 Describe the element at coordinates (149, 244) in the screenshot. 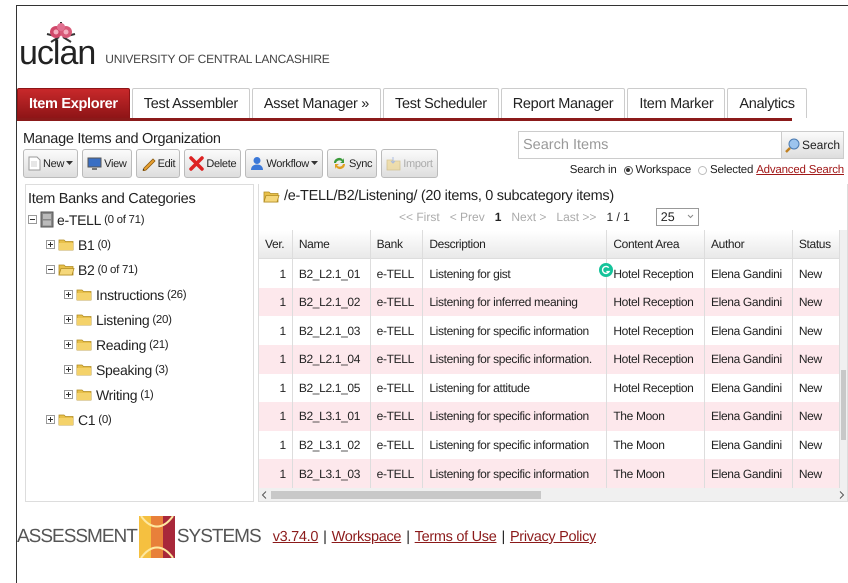

I see `tree-item: B1 (0)` at that location.